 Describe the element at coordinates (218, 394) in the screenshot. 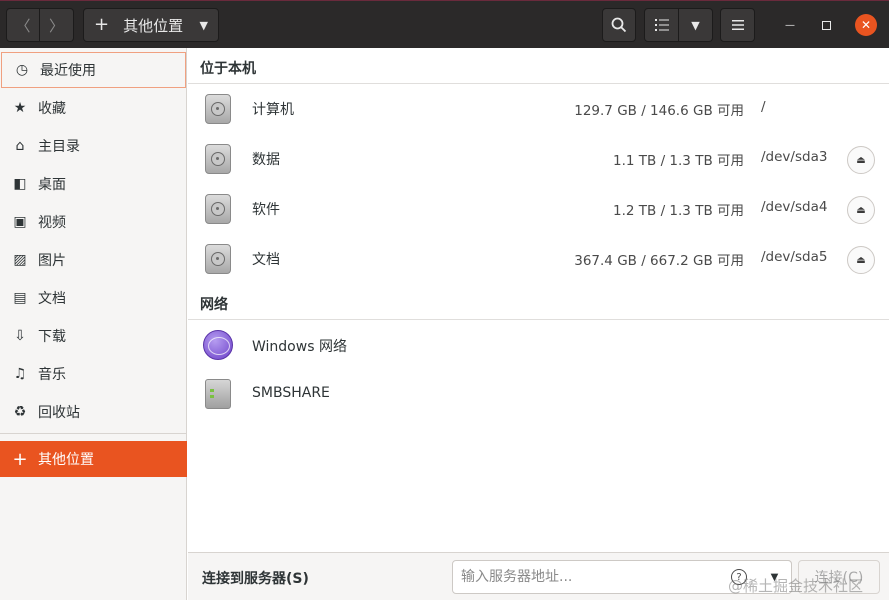

I see `server-icon` at that location.